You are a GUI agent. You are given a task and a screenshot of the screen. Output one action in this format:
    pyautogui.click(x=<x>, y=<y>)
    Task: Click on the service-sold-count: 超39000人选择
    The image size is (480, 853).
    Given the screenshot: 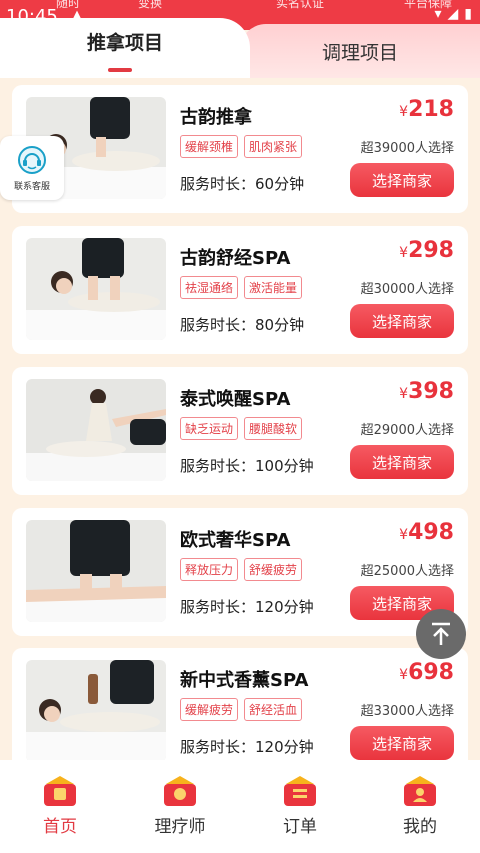 What is the action you would take?
    pyautogui.click(x=407, y=148)
    